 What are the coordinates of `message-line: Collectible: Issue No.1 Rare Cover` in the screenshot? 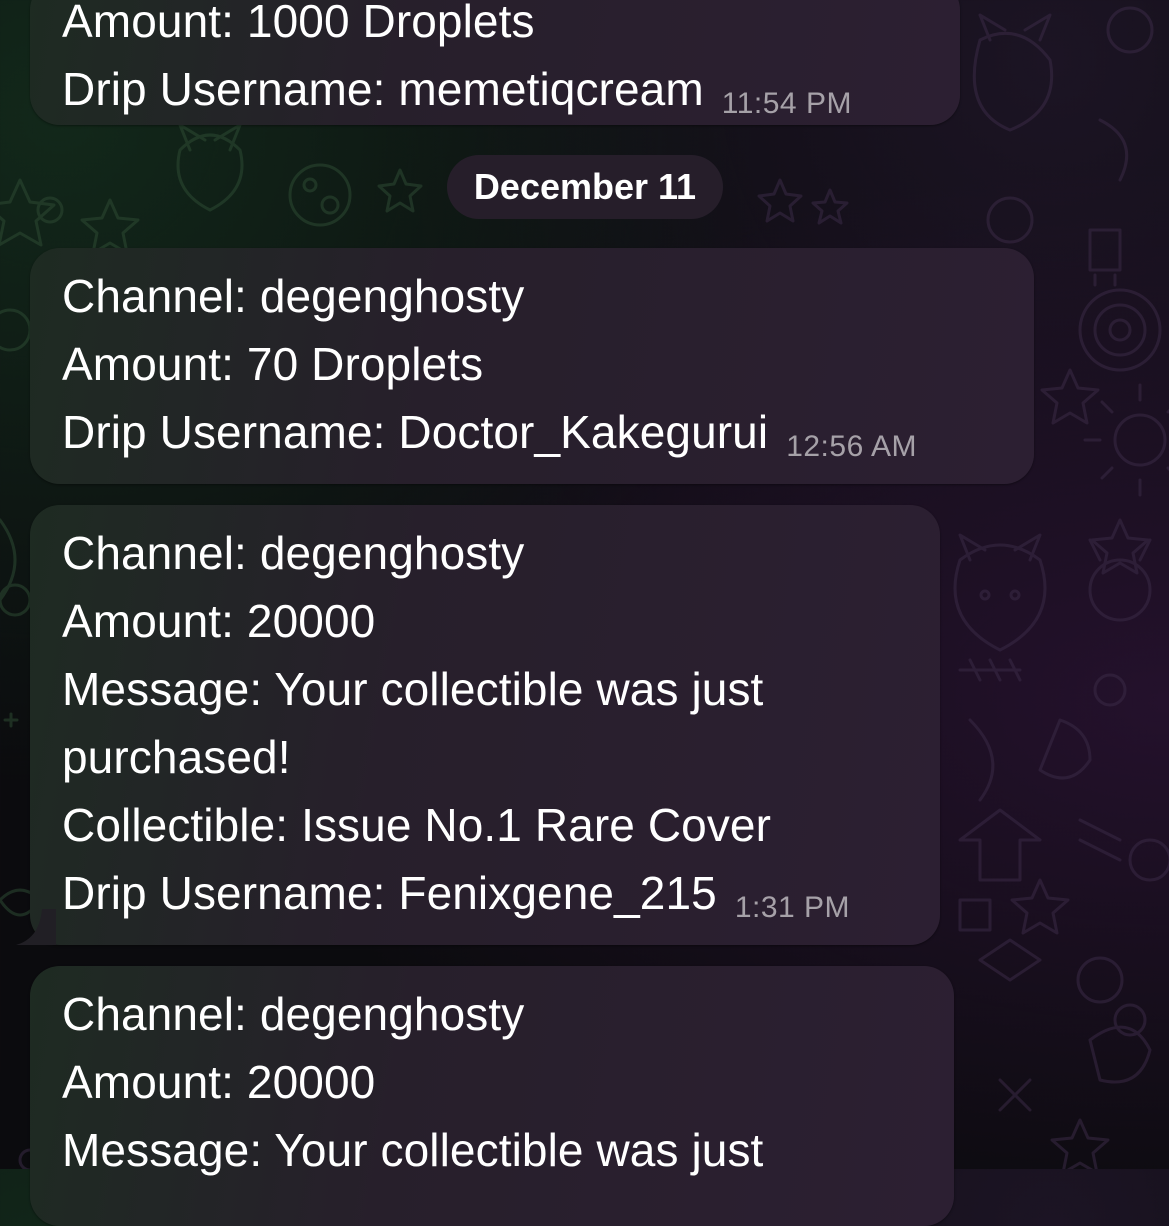 It's located at (417, 825).